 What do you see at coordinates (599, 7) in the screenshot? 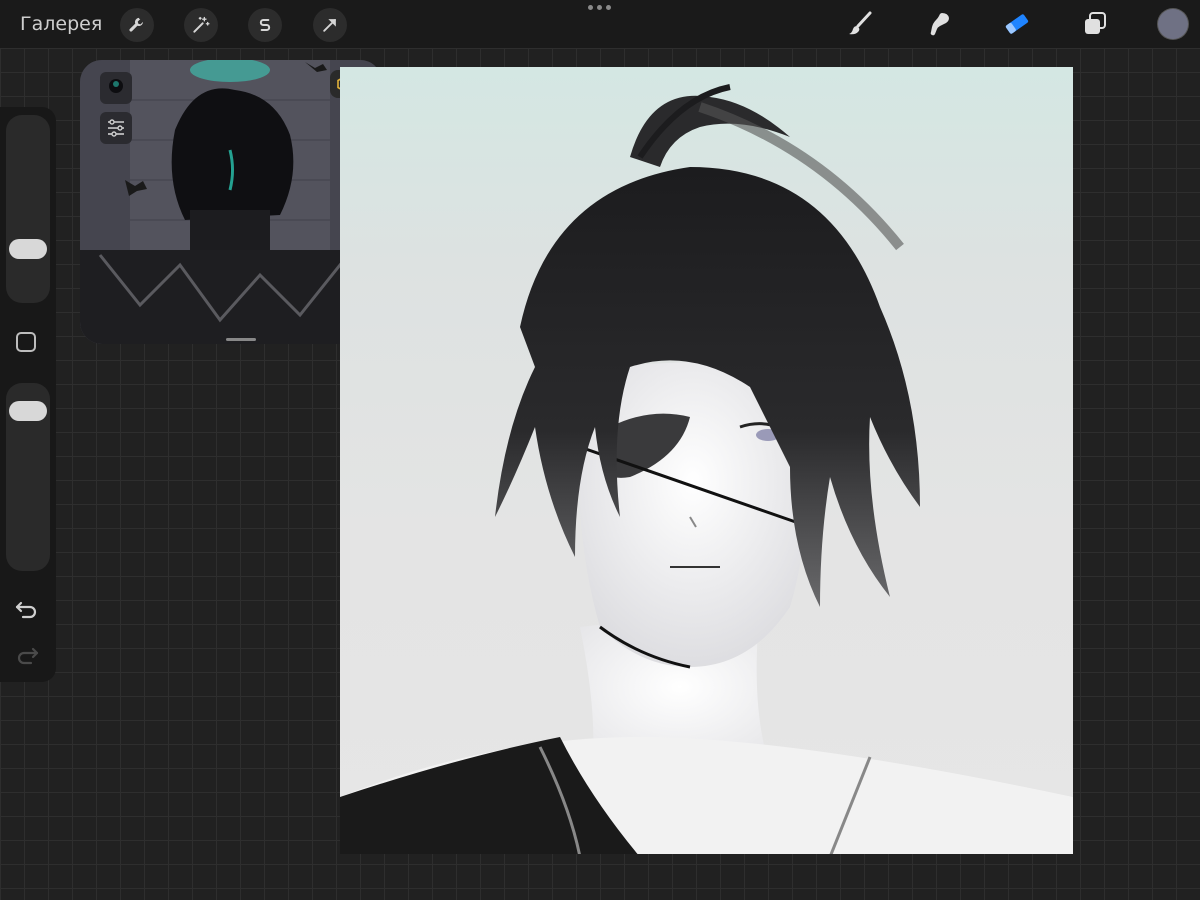
I see `more-options-icon` at bounding box center [599, 7].